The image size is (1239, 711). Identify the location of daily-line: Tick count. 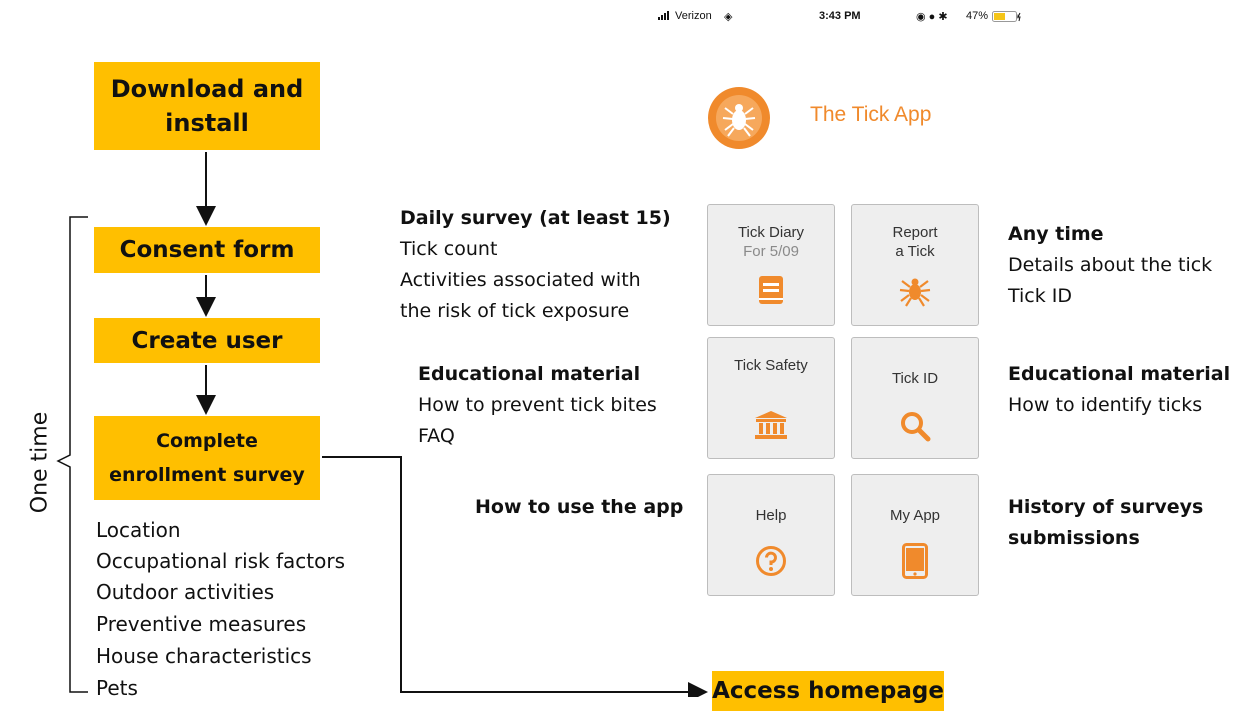
(449, 249).